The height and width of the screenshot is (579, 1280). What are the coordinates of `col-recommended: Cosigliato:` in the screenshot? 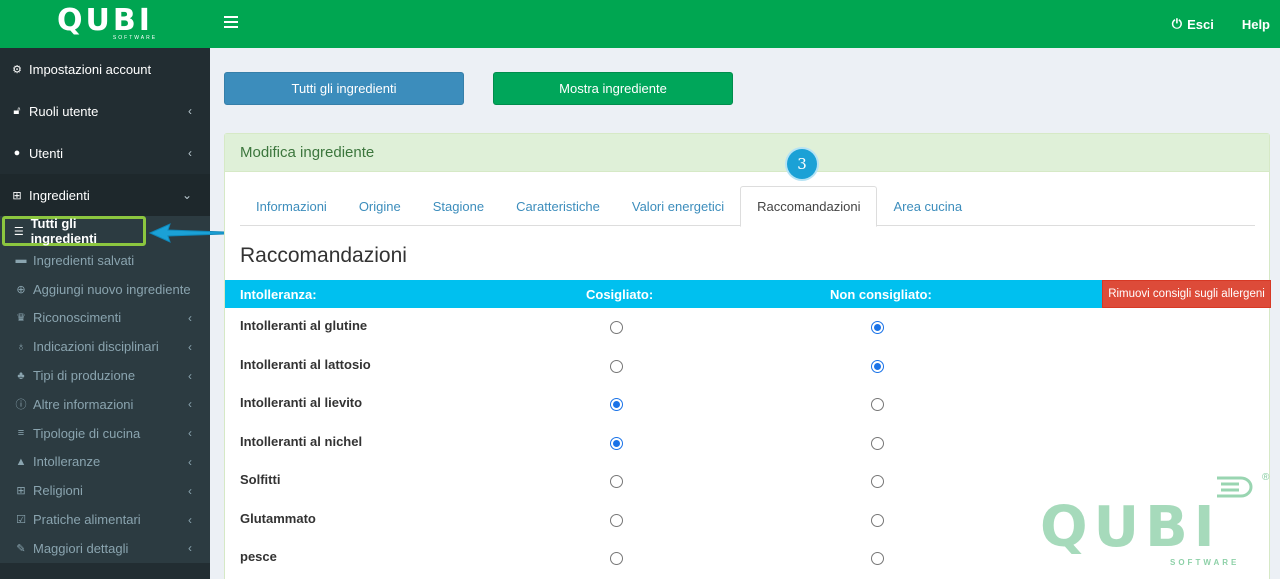 It's located at (620, 294).